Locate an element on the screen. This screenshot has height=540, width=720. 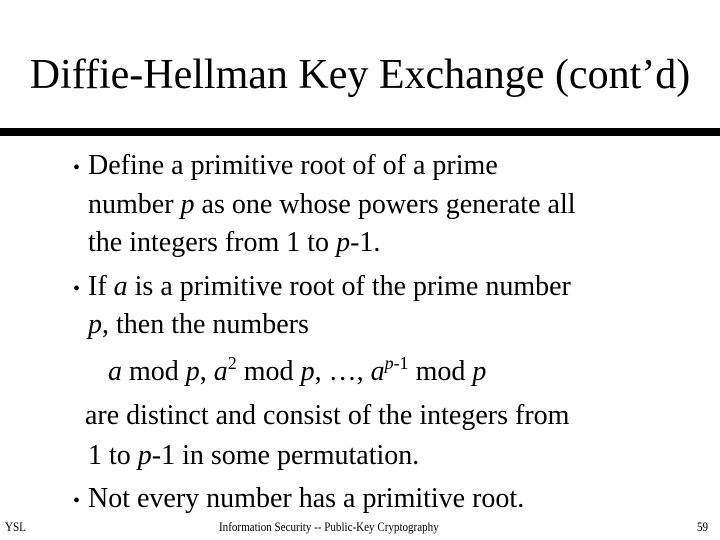
bullet-1-line-3: the integers from 1 to p-1. is located at coordinates (234, 242).